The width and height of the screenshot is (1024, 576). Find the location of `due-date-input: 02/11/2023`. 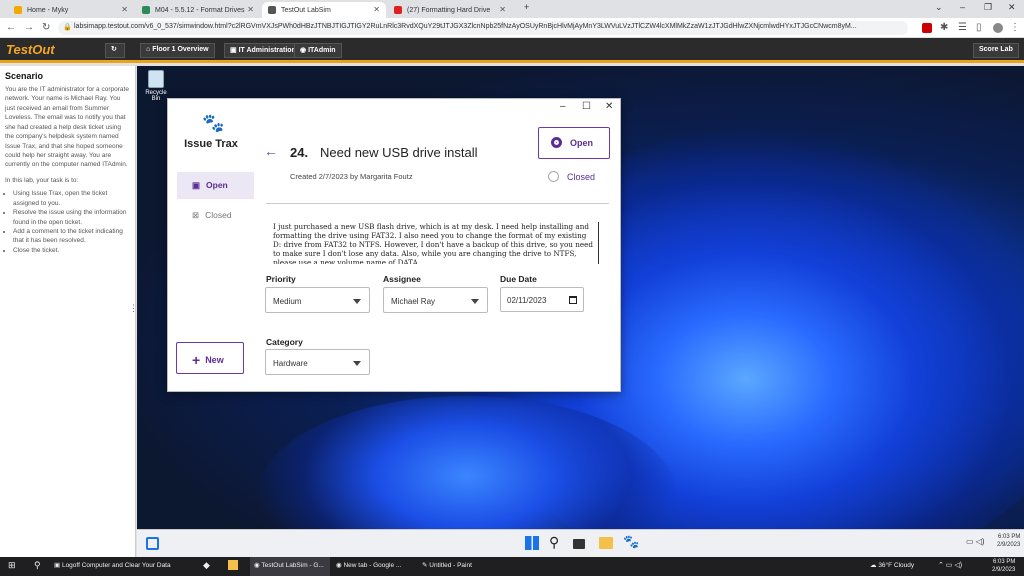

due-date-input: 02/11/2023 is located at coordinates (542, 299).